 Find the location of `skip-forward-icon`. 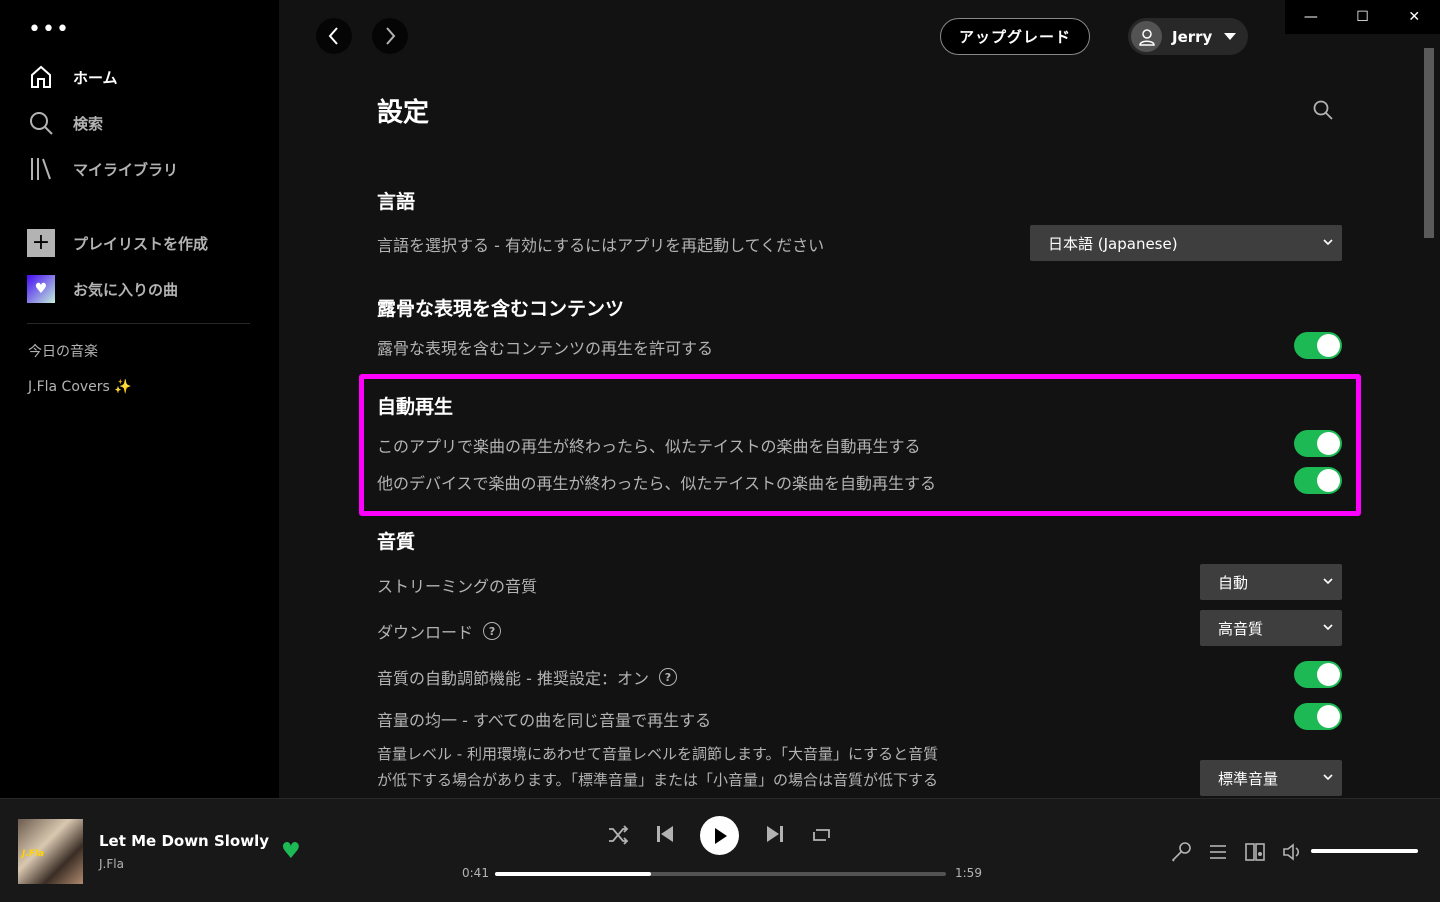

skip-forward-icon is located at coordinates (775, 834).